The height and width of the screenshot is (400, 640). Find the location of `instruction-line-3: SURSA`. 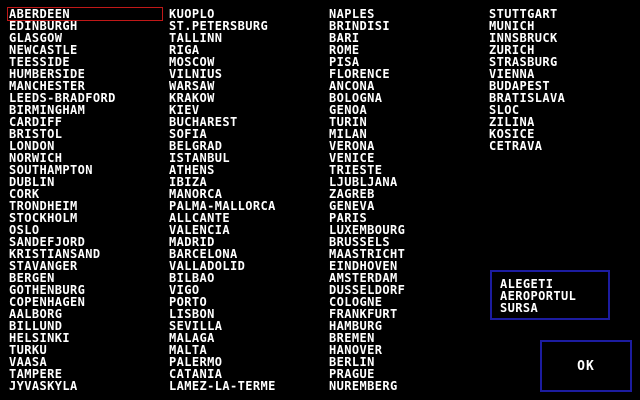

instruction-line-3: SURSA is located at coordinates (519, 308).